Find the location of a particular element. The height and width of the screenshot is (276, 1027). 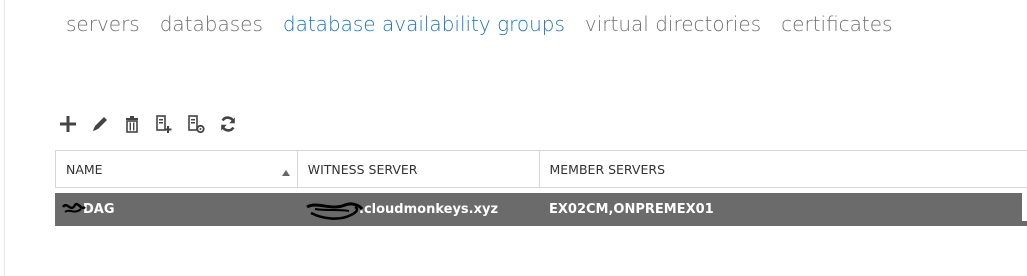

delete-icon is located at coordinates (132, 124).